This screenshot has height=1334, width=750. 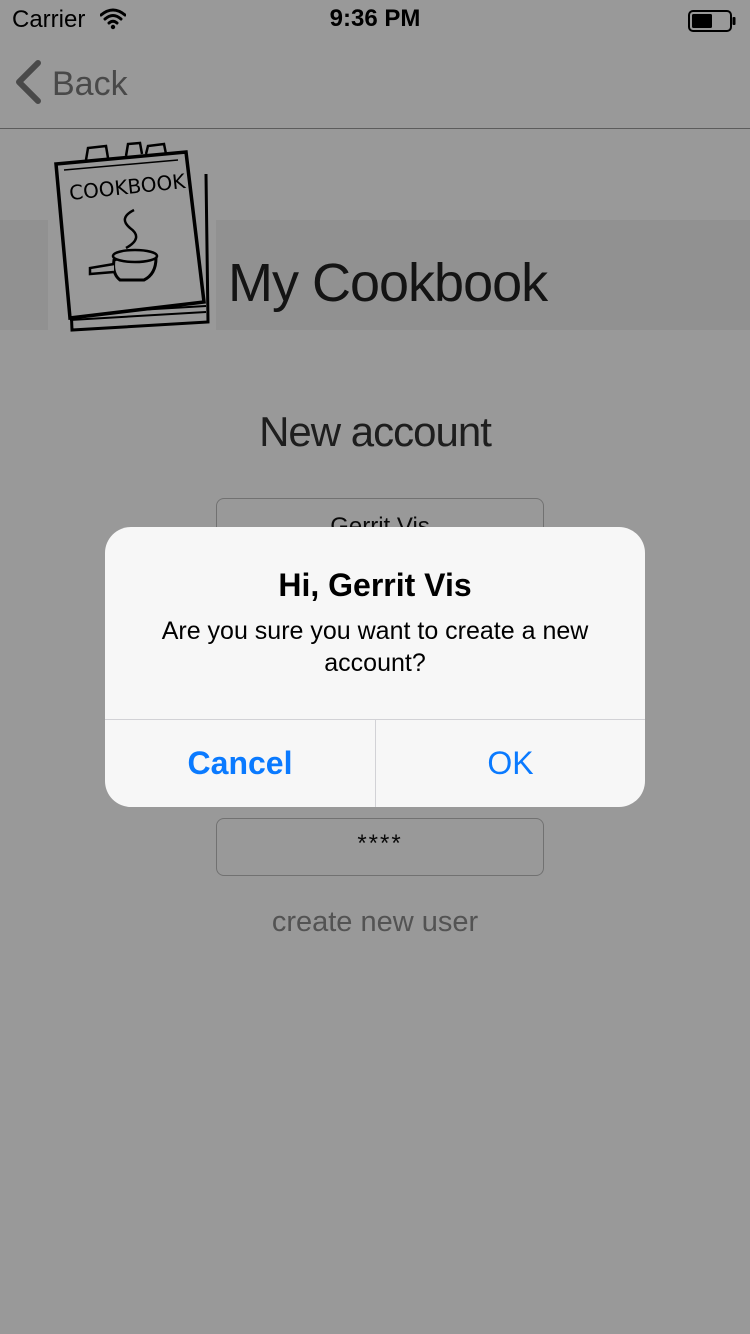 I want to click on cancel-button: Cancel, so click(x=240, y=763).